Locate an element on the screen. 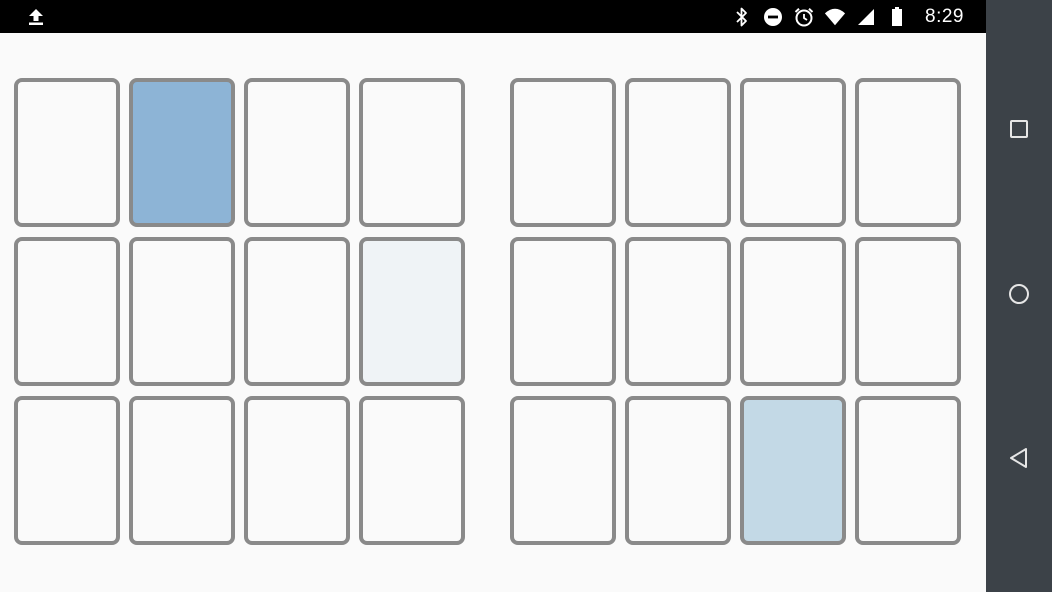 The height and width of the screenshot is (592, 1052). status-bar: 8:29 is located at coordinates (493, 16).